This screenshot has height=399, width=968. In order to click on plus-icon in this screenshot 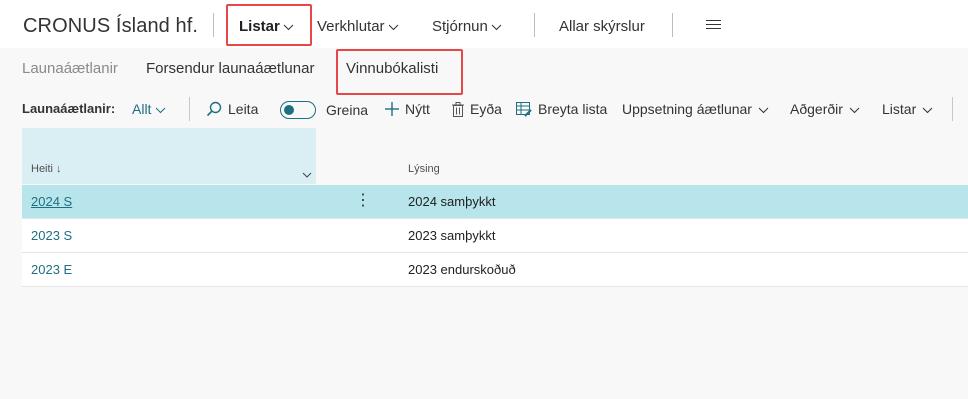, I will do `click(392, 109)`.